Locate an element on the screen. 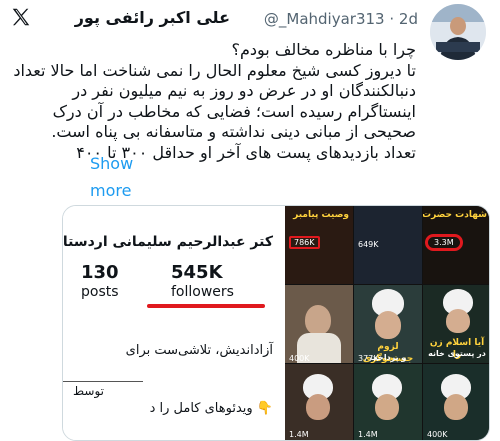 This screenshot has width=500, height=441. tweet-line: چرا با مناظره مخالف بودم؟ is located at coordinates (323, 49).